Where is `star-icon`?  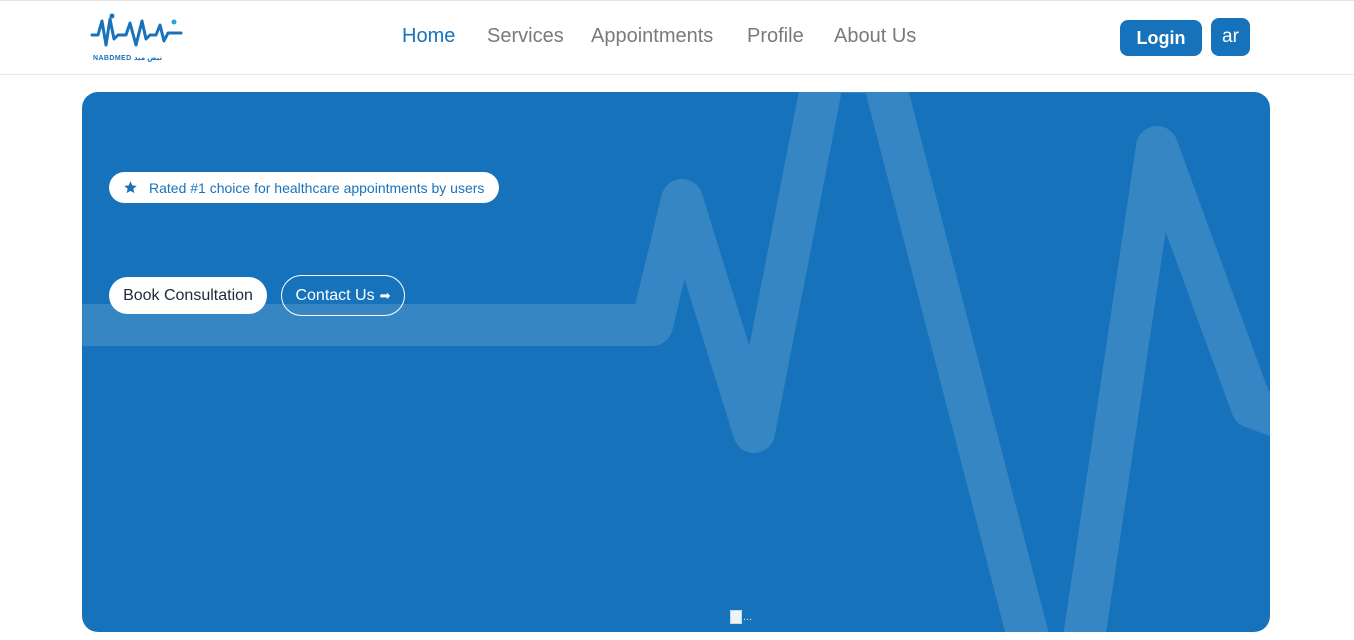 star-icon is located at coordinates (130, 187).